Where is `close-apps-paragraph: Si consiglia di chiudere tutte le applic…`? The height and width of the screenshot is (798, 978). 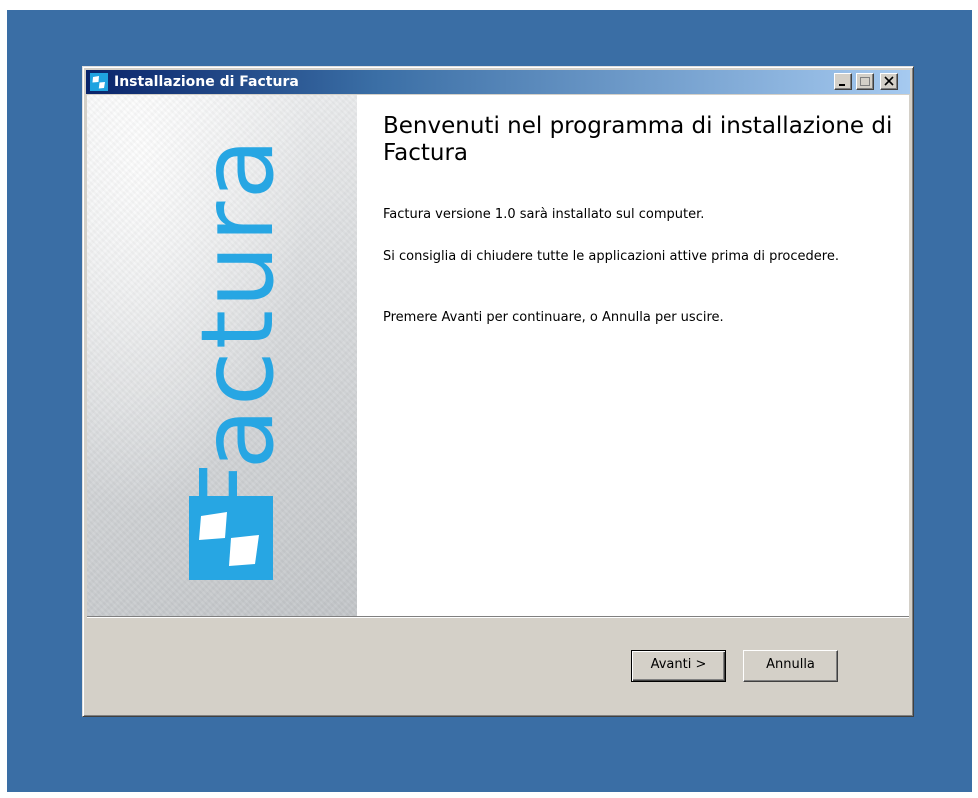 close-apps-paragraph: Si consiglia di chiudere tutte le applic… is located at coordinates (611, 256).